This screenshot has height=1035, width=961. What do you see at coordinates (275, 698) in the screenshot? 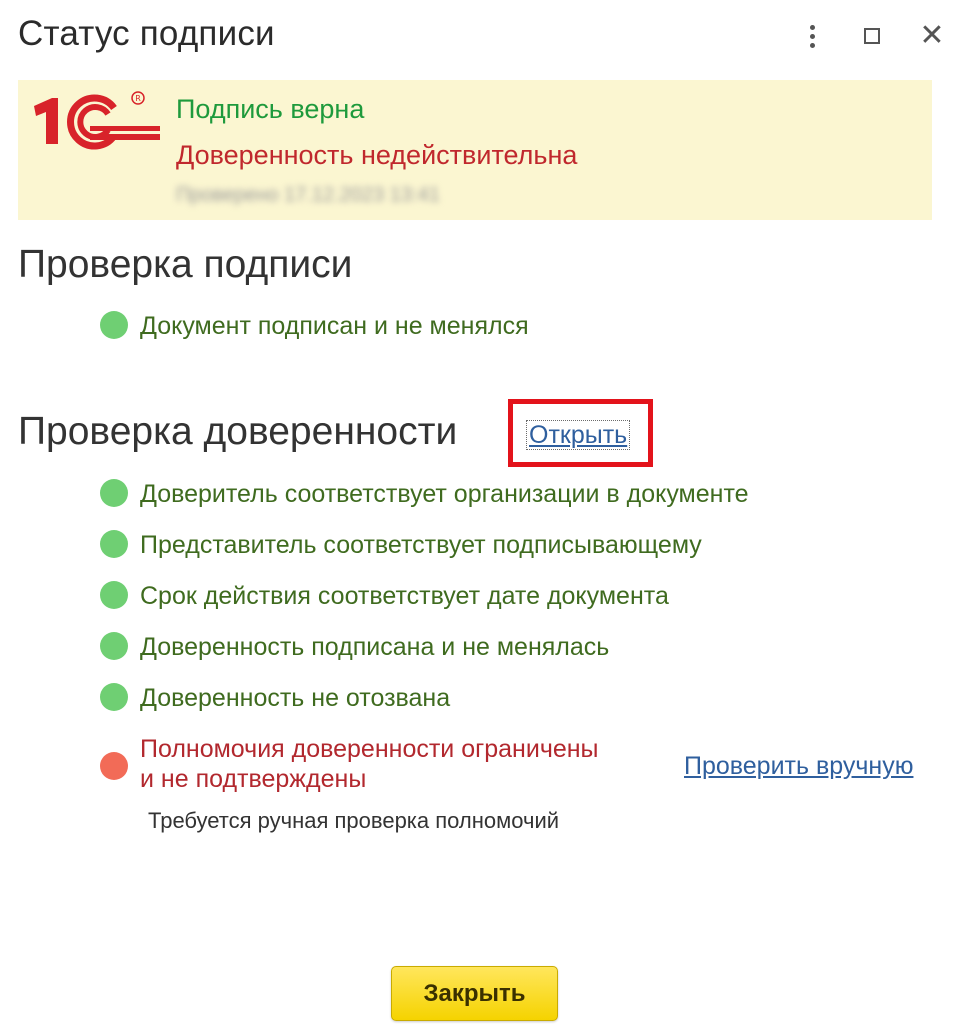
I see `check-item: Доверенность не отозвана` at bounding box center [275, 698].